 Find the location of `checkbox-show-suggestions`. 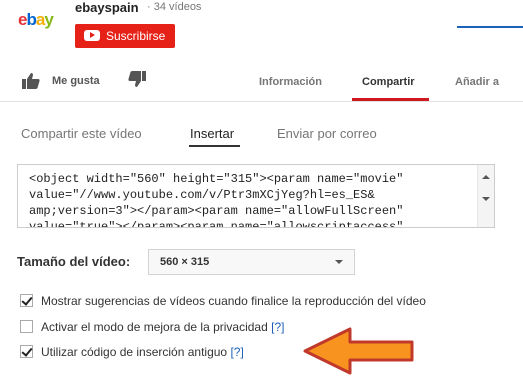

checkbox-show-suggestions is located at coordinates (26, 300).